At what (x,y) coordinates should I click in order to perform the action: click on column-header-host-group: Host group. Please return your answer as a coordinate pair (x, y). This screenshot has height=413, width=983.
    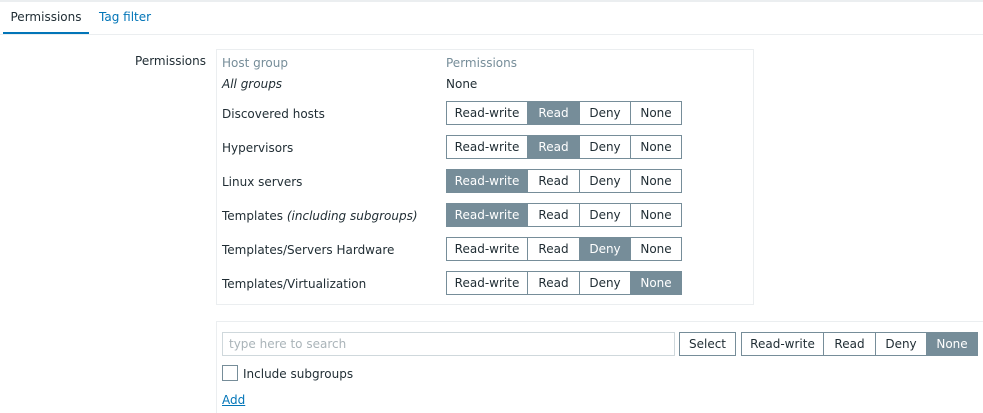
    Looking at the image, I should click on (255, 63).